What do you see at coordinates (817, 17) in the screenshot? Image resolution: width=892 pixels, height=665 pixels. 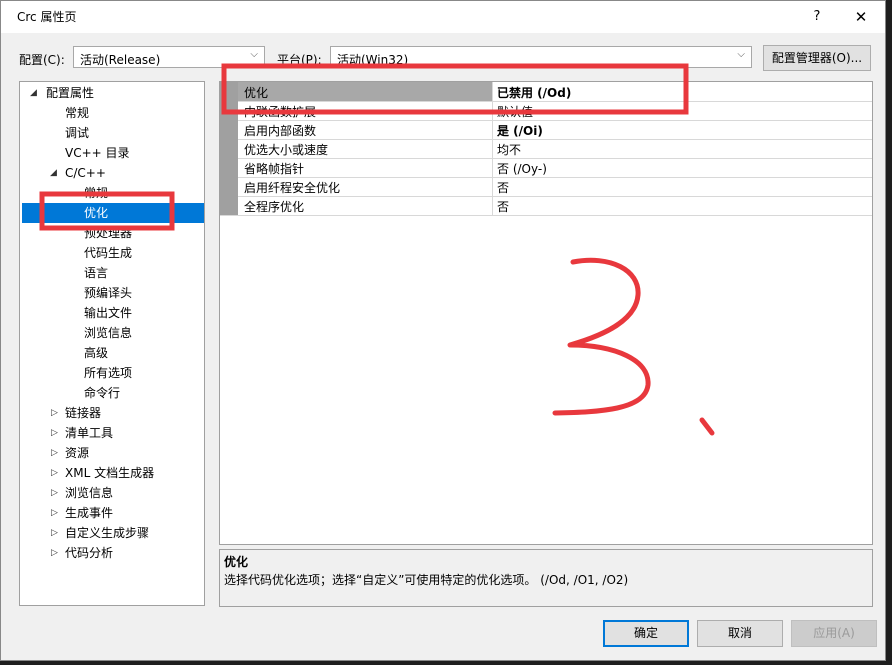 I see `help-button: ?` at bounding box center [817, 17].